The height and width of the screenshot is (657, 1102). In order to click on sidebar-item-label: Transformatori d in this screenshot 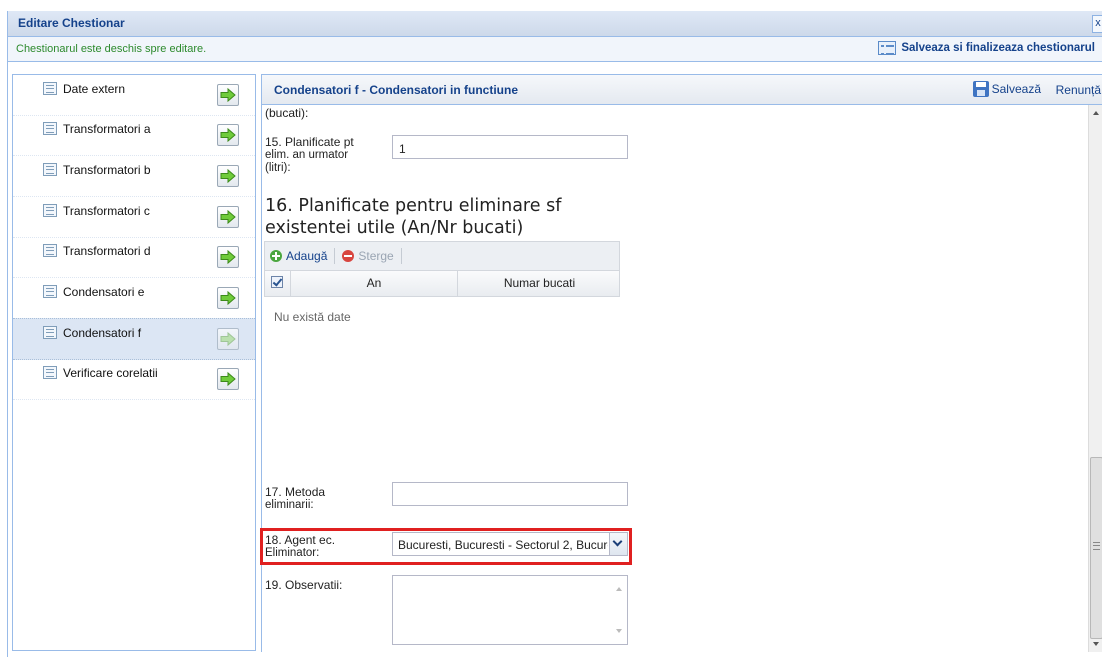, I will do `click(107, 251)`.